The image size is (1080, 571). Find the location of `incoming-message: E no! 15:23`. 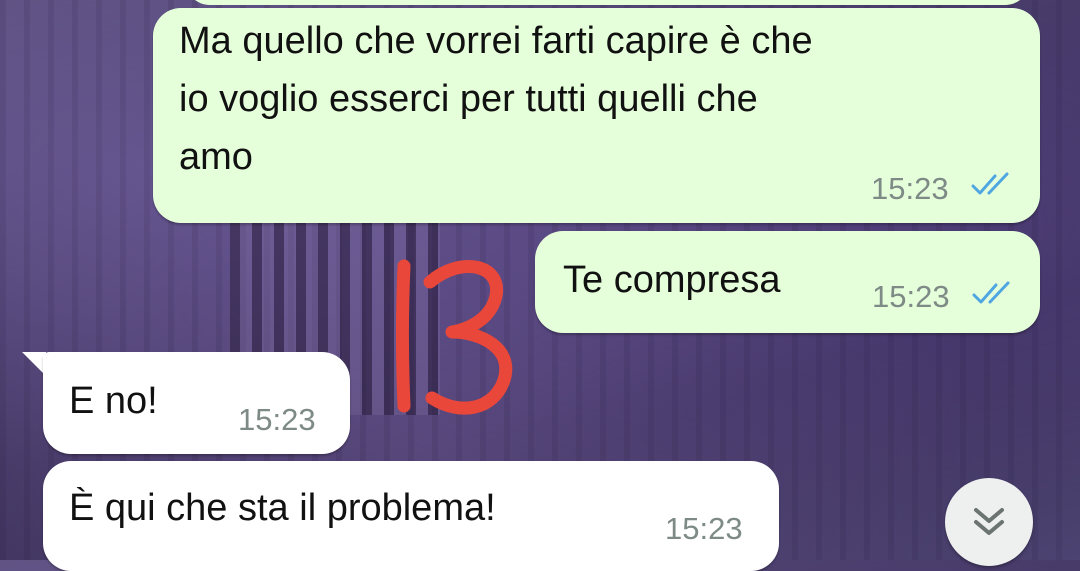

incoming-message: E no! 15:23 is located at coordinates (196, 403).